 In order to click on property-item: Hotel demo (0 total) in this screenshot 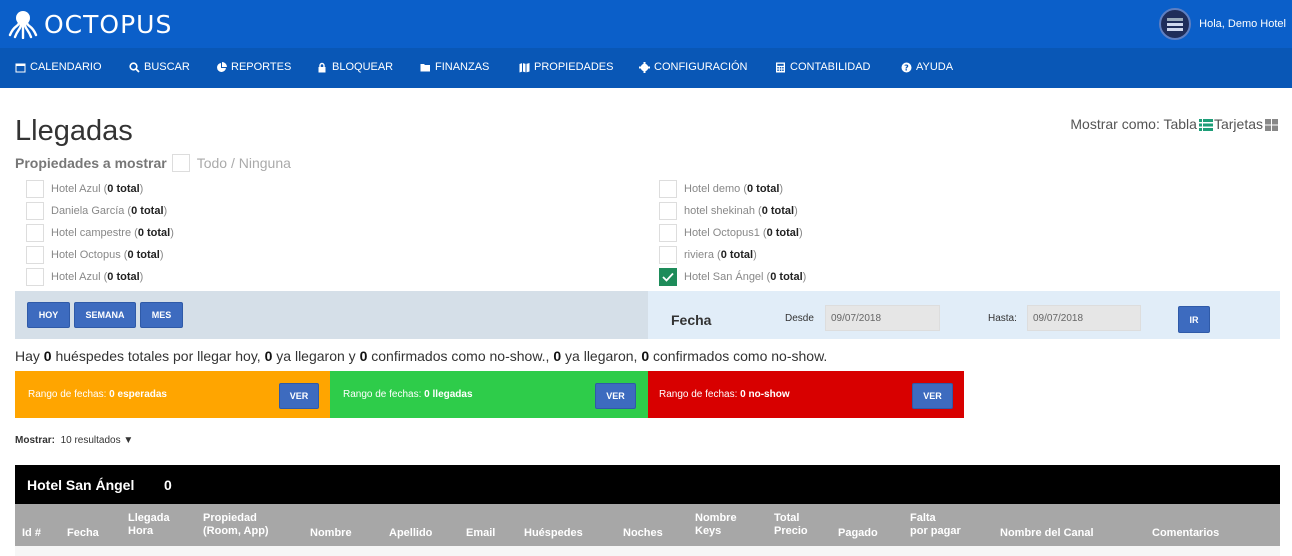, I will do `click(721, 189)`.